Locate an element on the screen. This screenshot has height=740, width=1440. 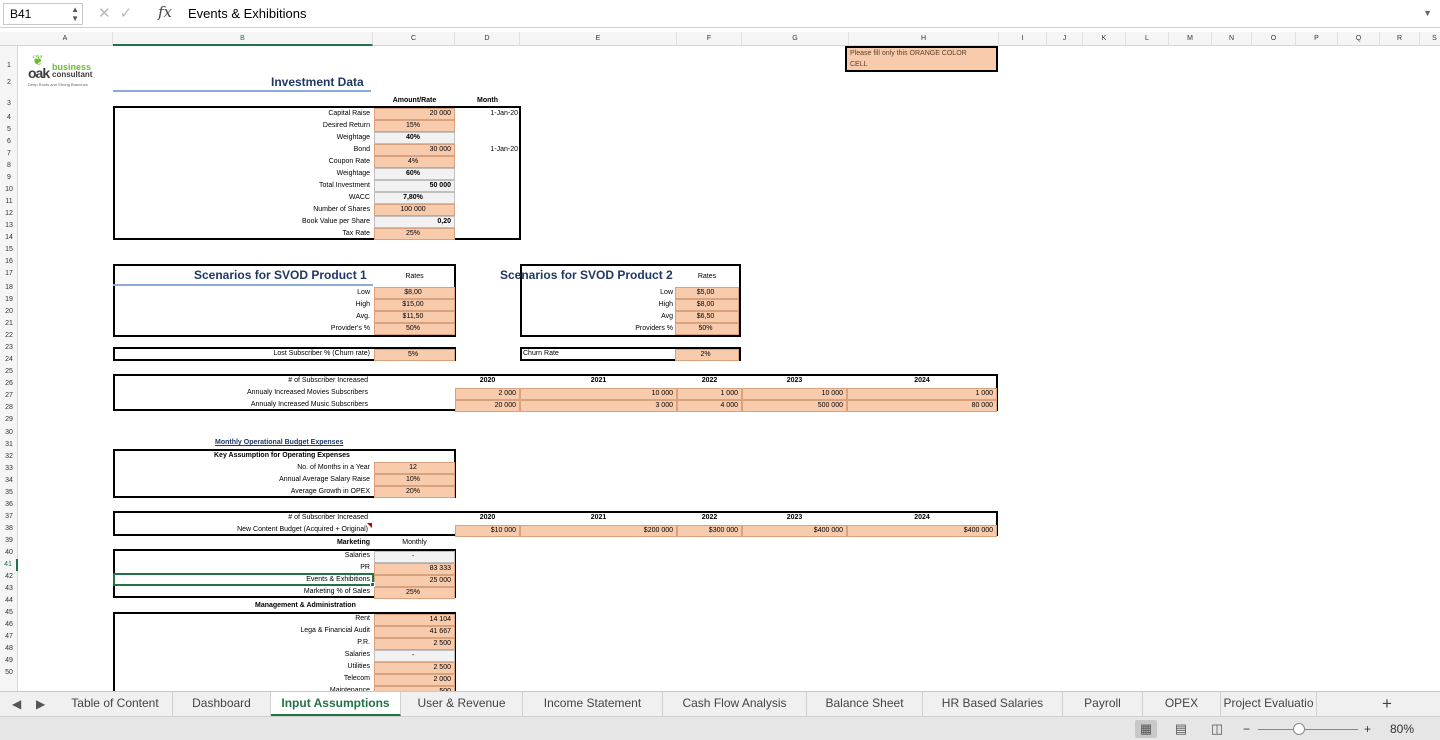
fx-icon: fx is located at coordinates (165, 12).